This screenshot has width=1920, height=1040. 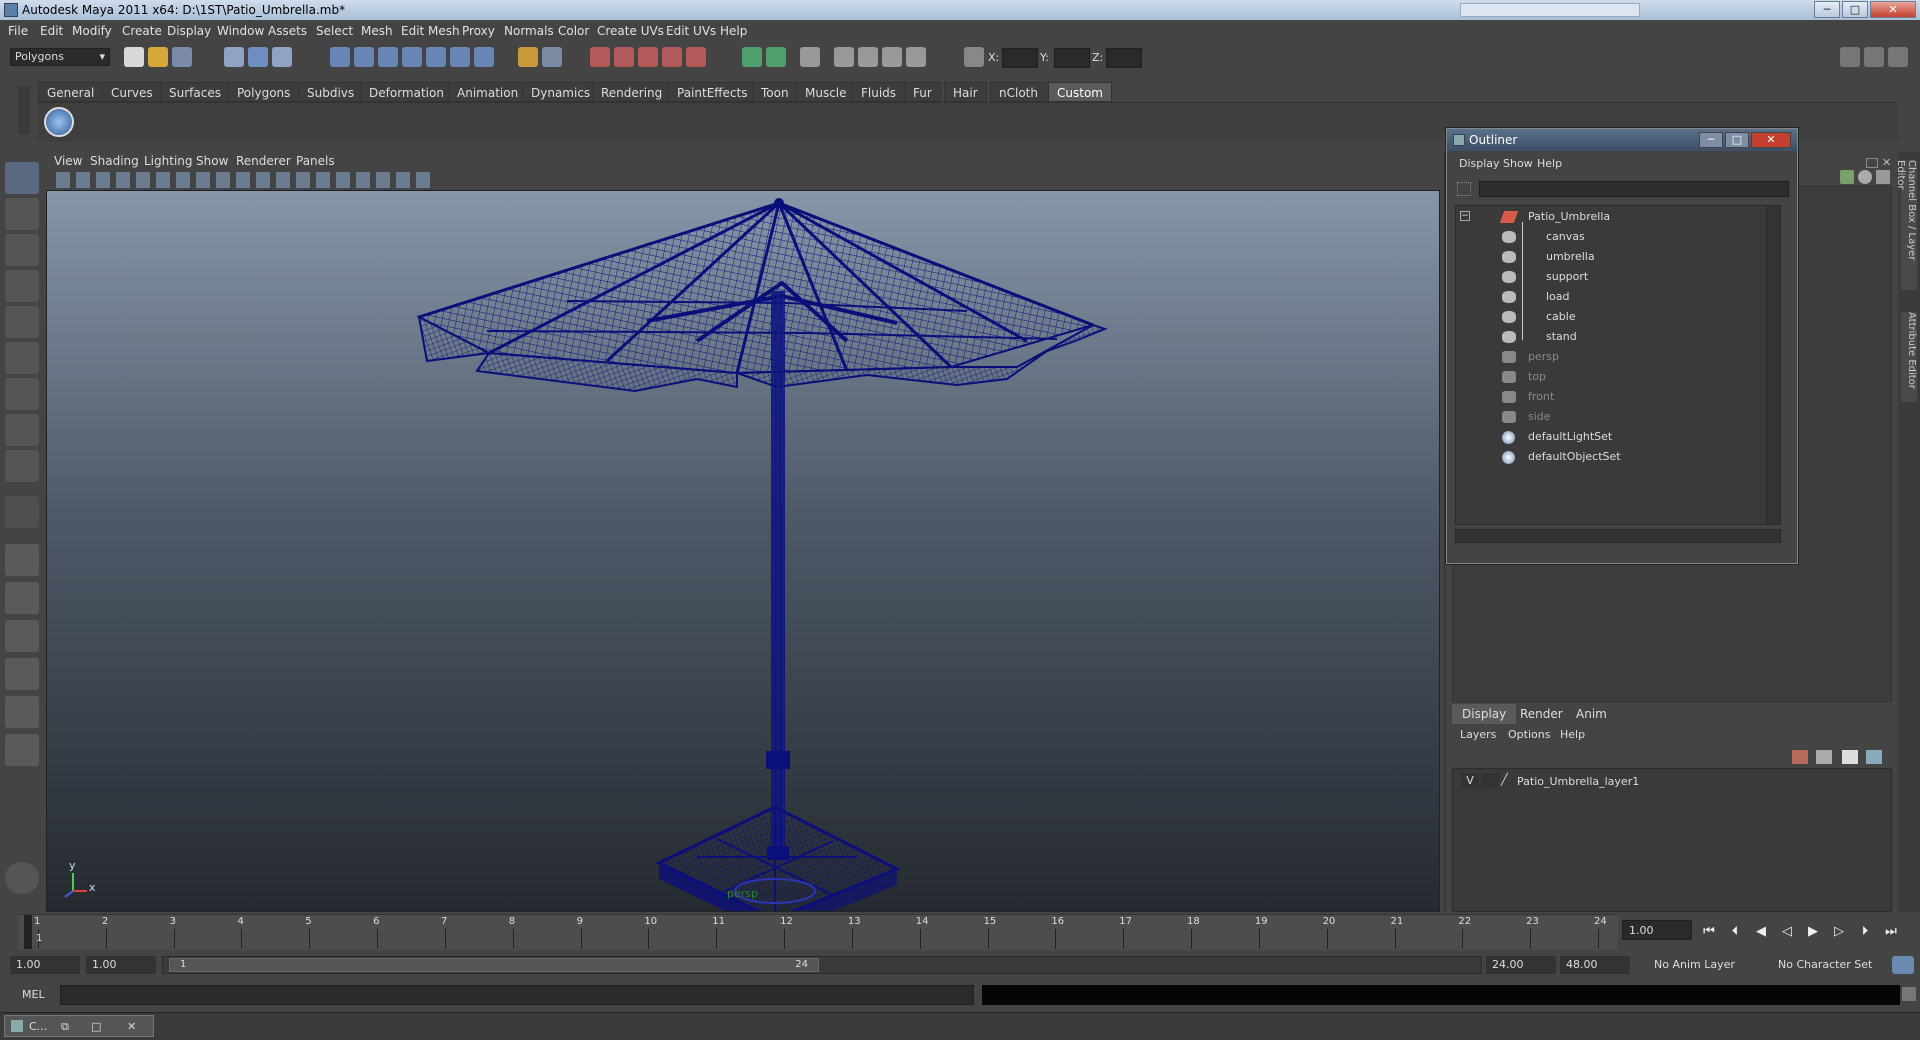 What do you see at coordinates (1611, 397) in the screenshot?
I see `outliner-item-front: front` at bounding box center [1611, 397].